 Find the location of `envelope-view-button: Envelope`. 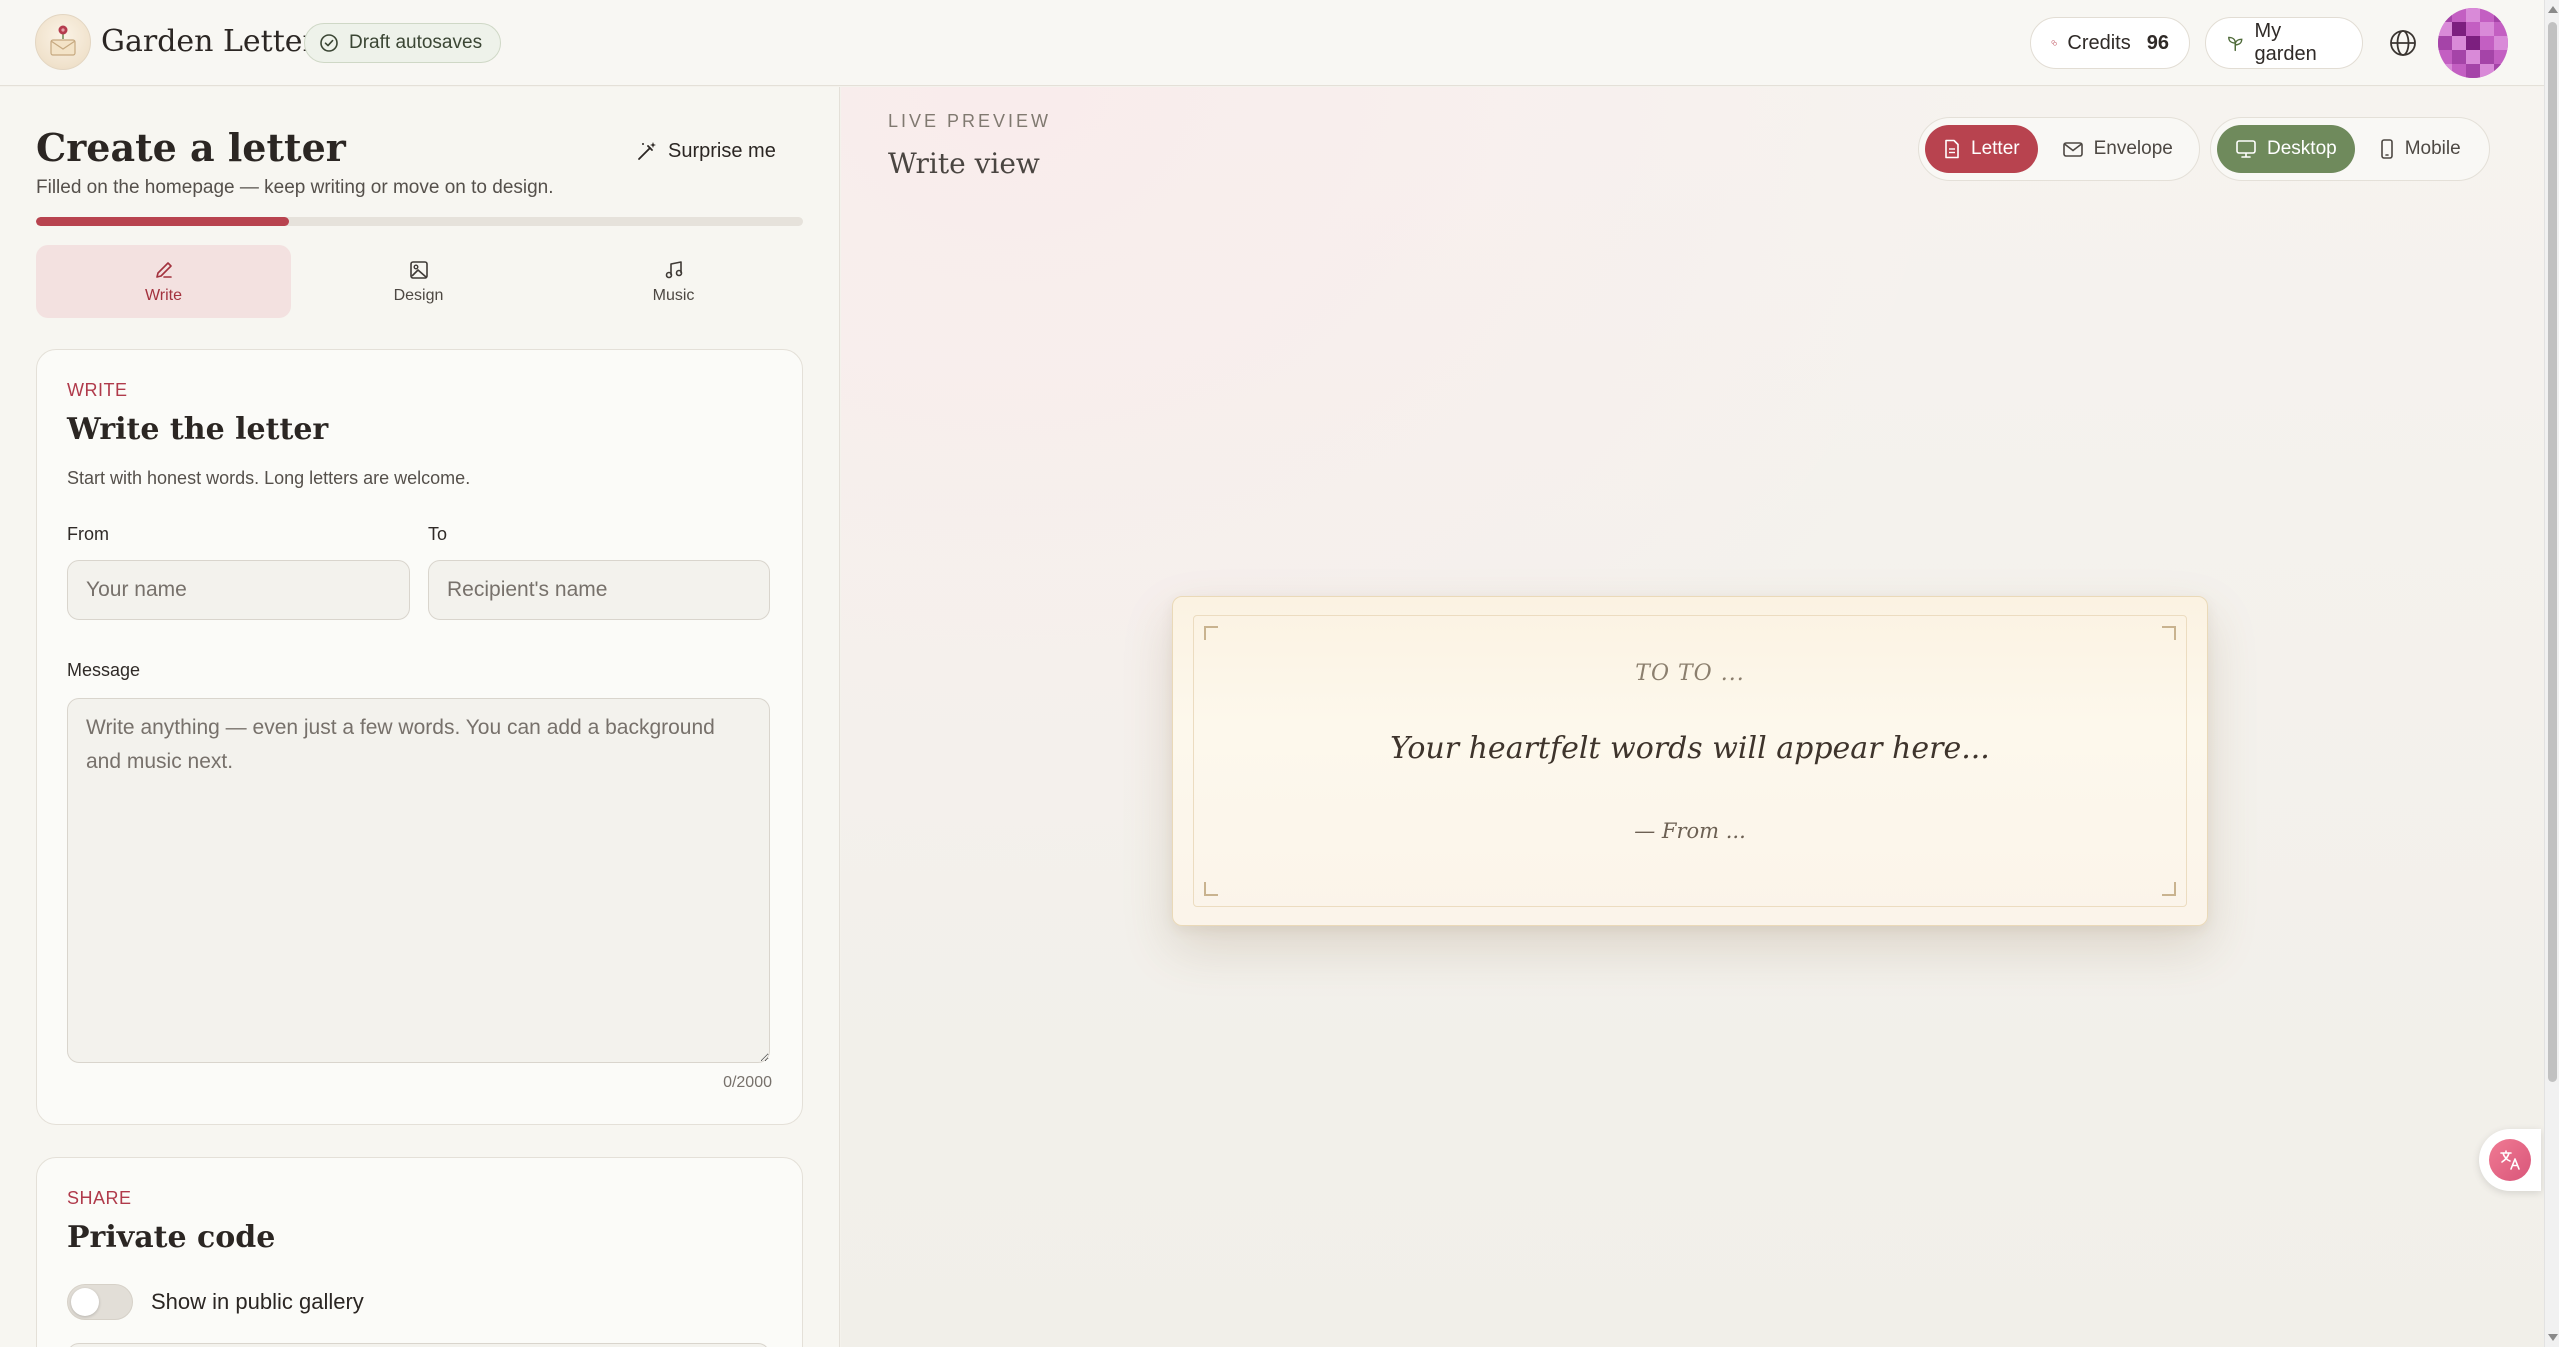

envelope-view-button: Envelope is located at coordinates (2117, 149).